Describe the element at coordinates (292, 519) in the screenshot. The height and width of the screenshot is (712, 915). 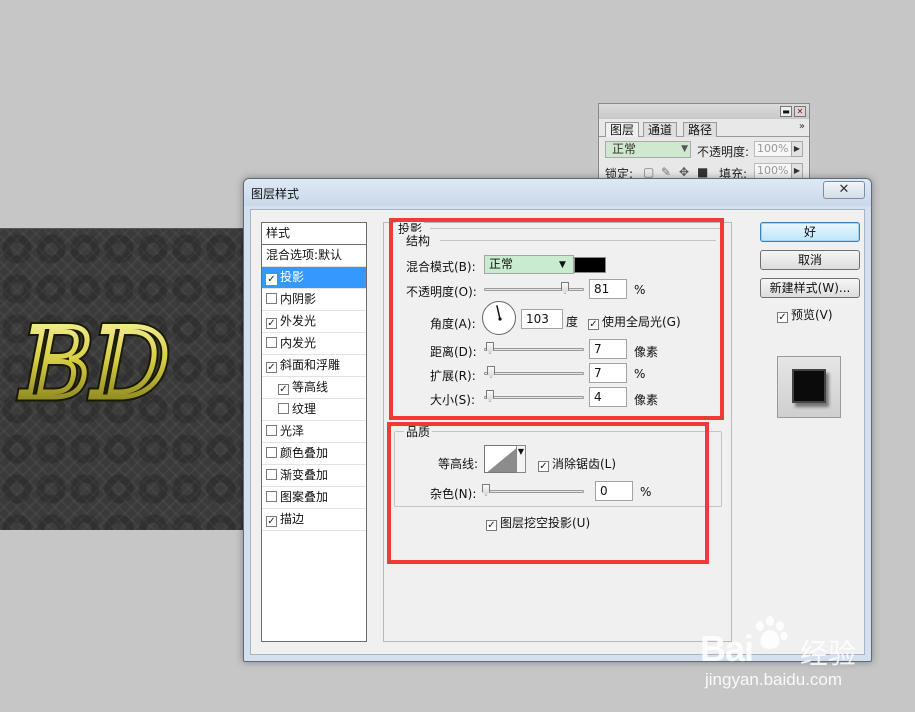
I see `style-list-item-label: 描边` at that location.